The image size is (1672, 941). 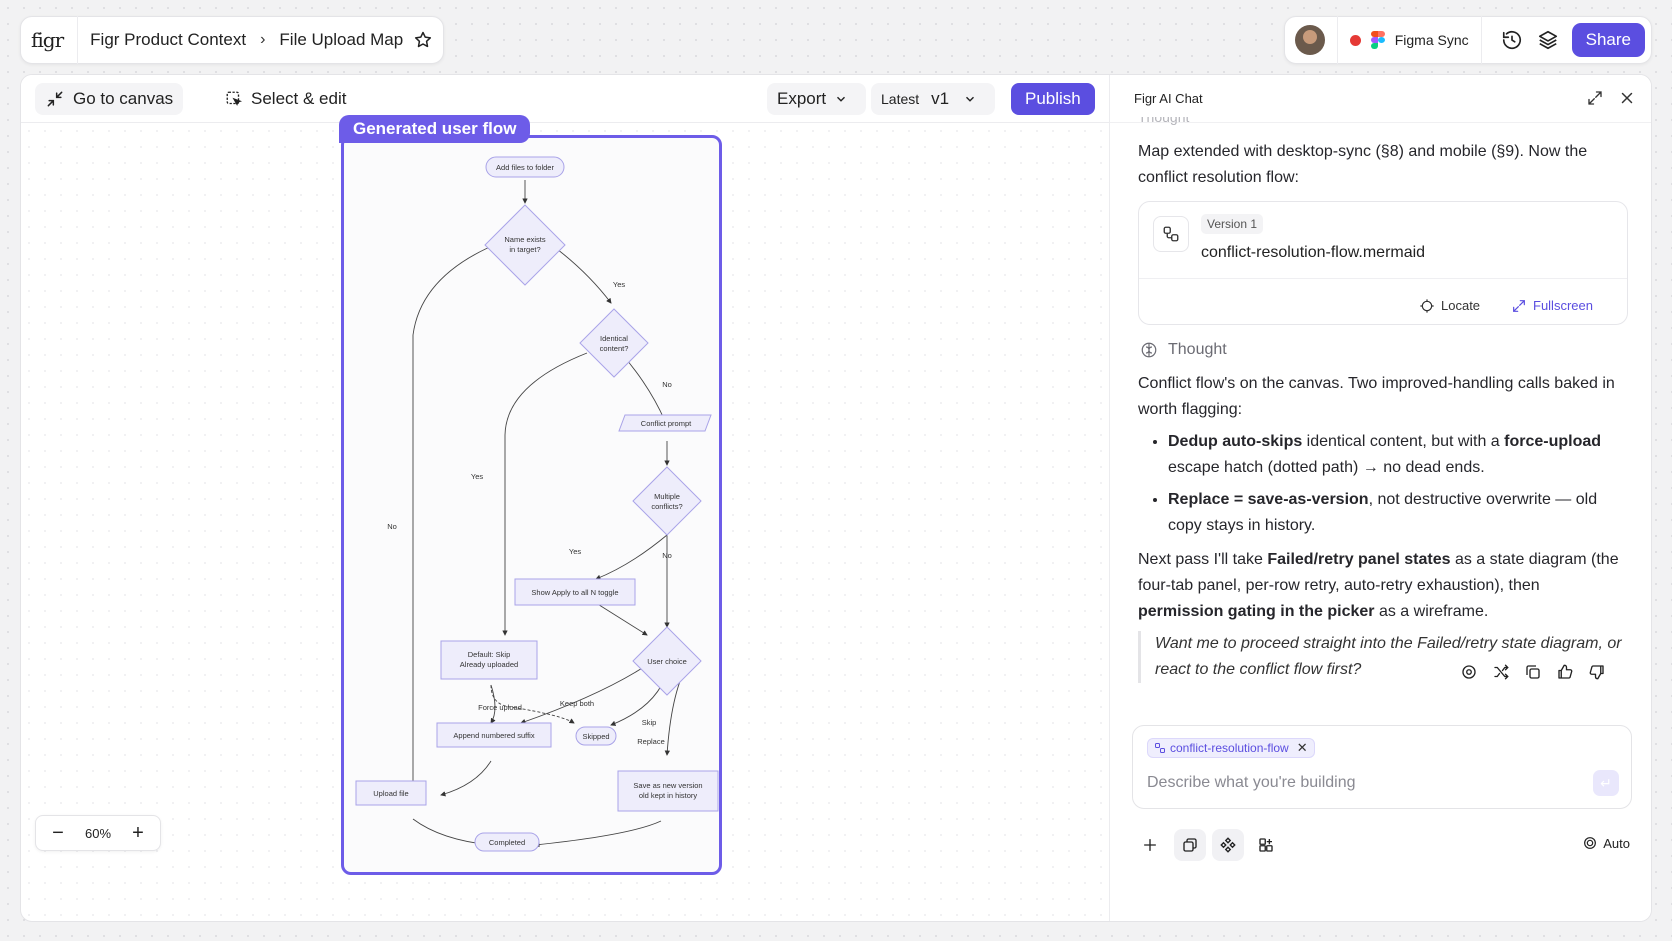 What do you see at coordinates (1309, 40) in the screenshot?
I see `avatar` at bounding box center [1309, 40].